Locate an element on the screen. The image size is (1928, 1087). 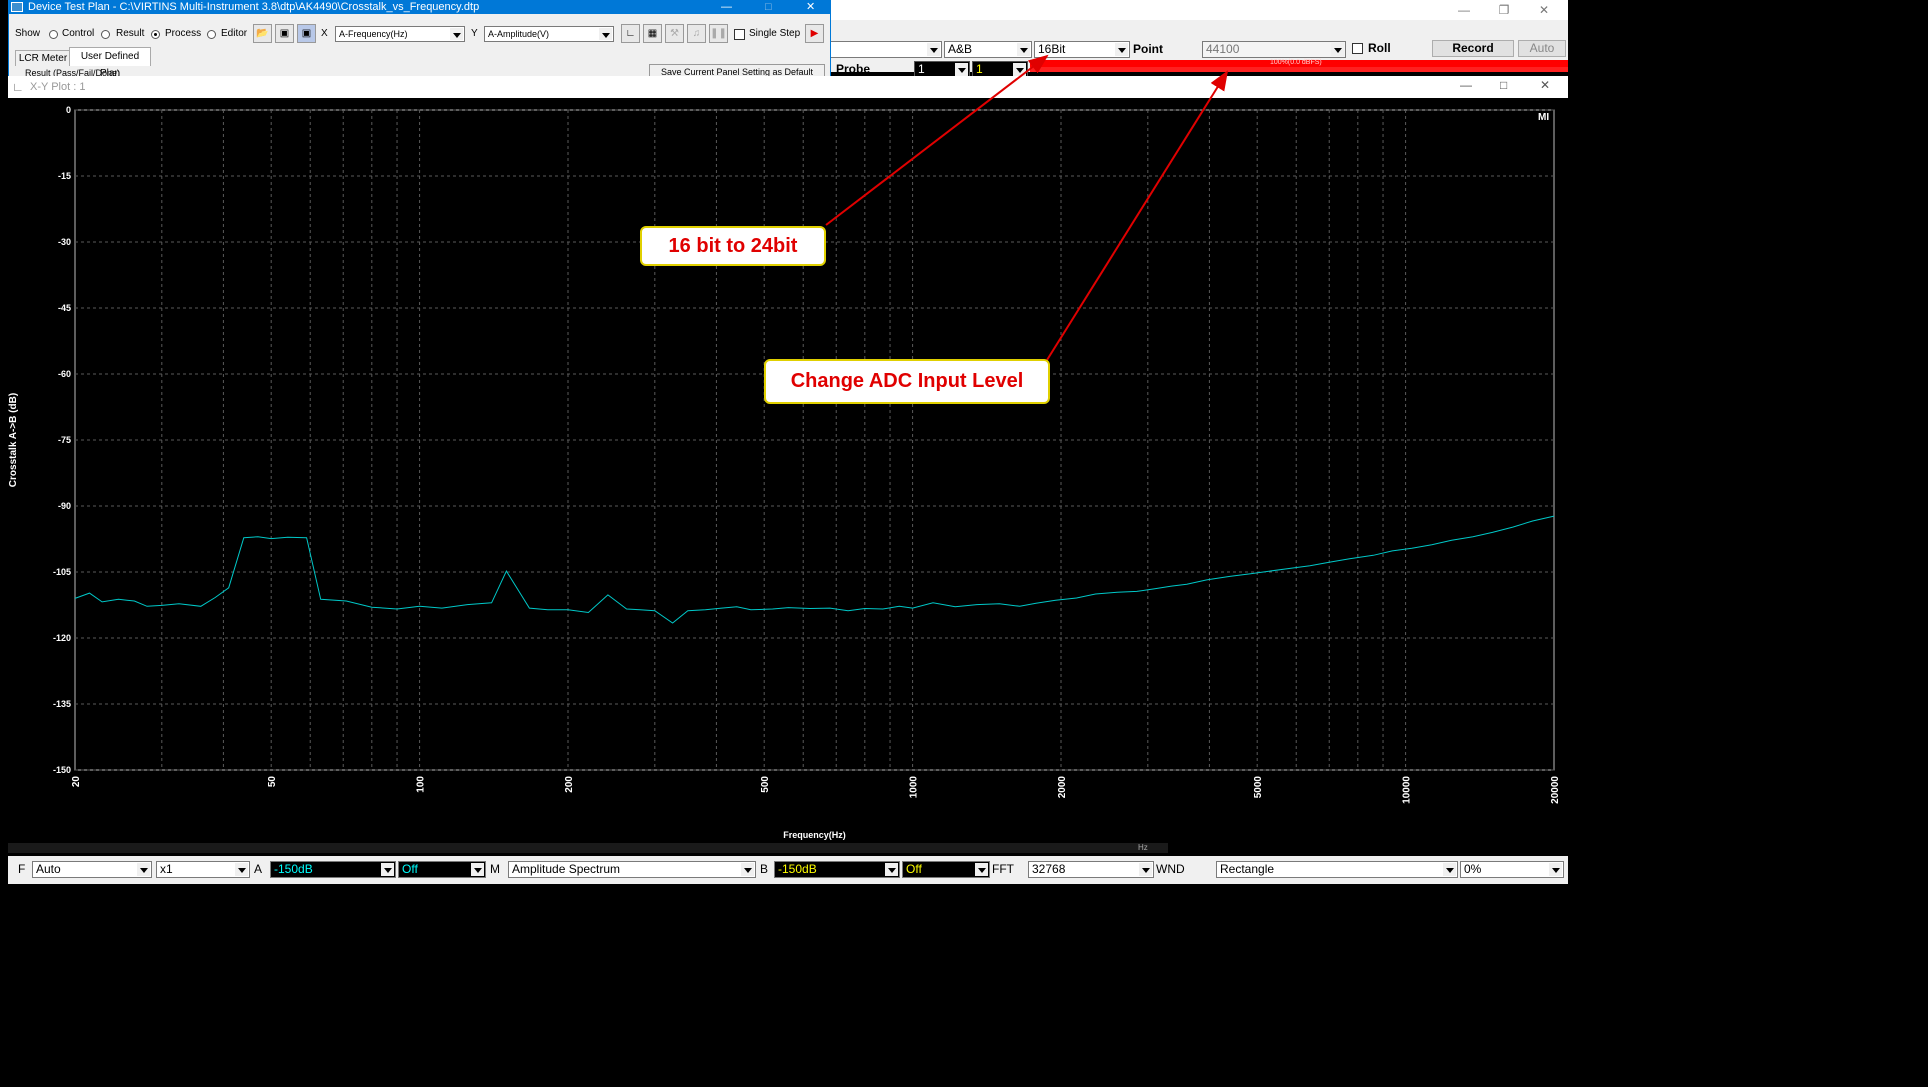
editor-radio is located at coordinates (211, 34).